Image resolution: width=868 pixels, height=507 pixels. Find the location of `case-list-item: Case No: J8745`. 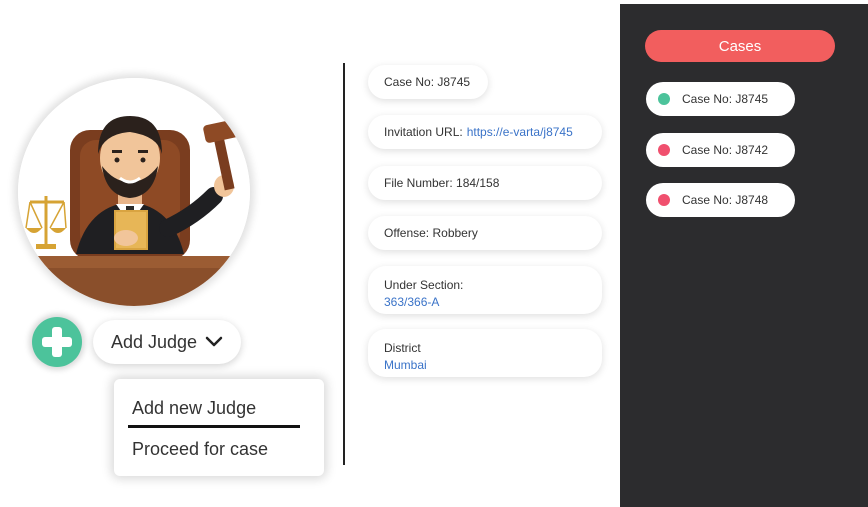

case-list-item: Case No: J8745 is located at coordinates (720, 99).